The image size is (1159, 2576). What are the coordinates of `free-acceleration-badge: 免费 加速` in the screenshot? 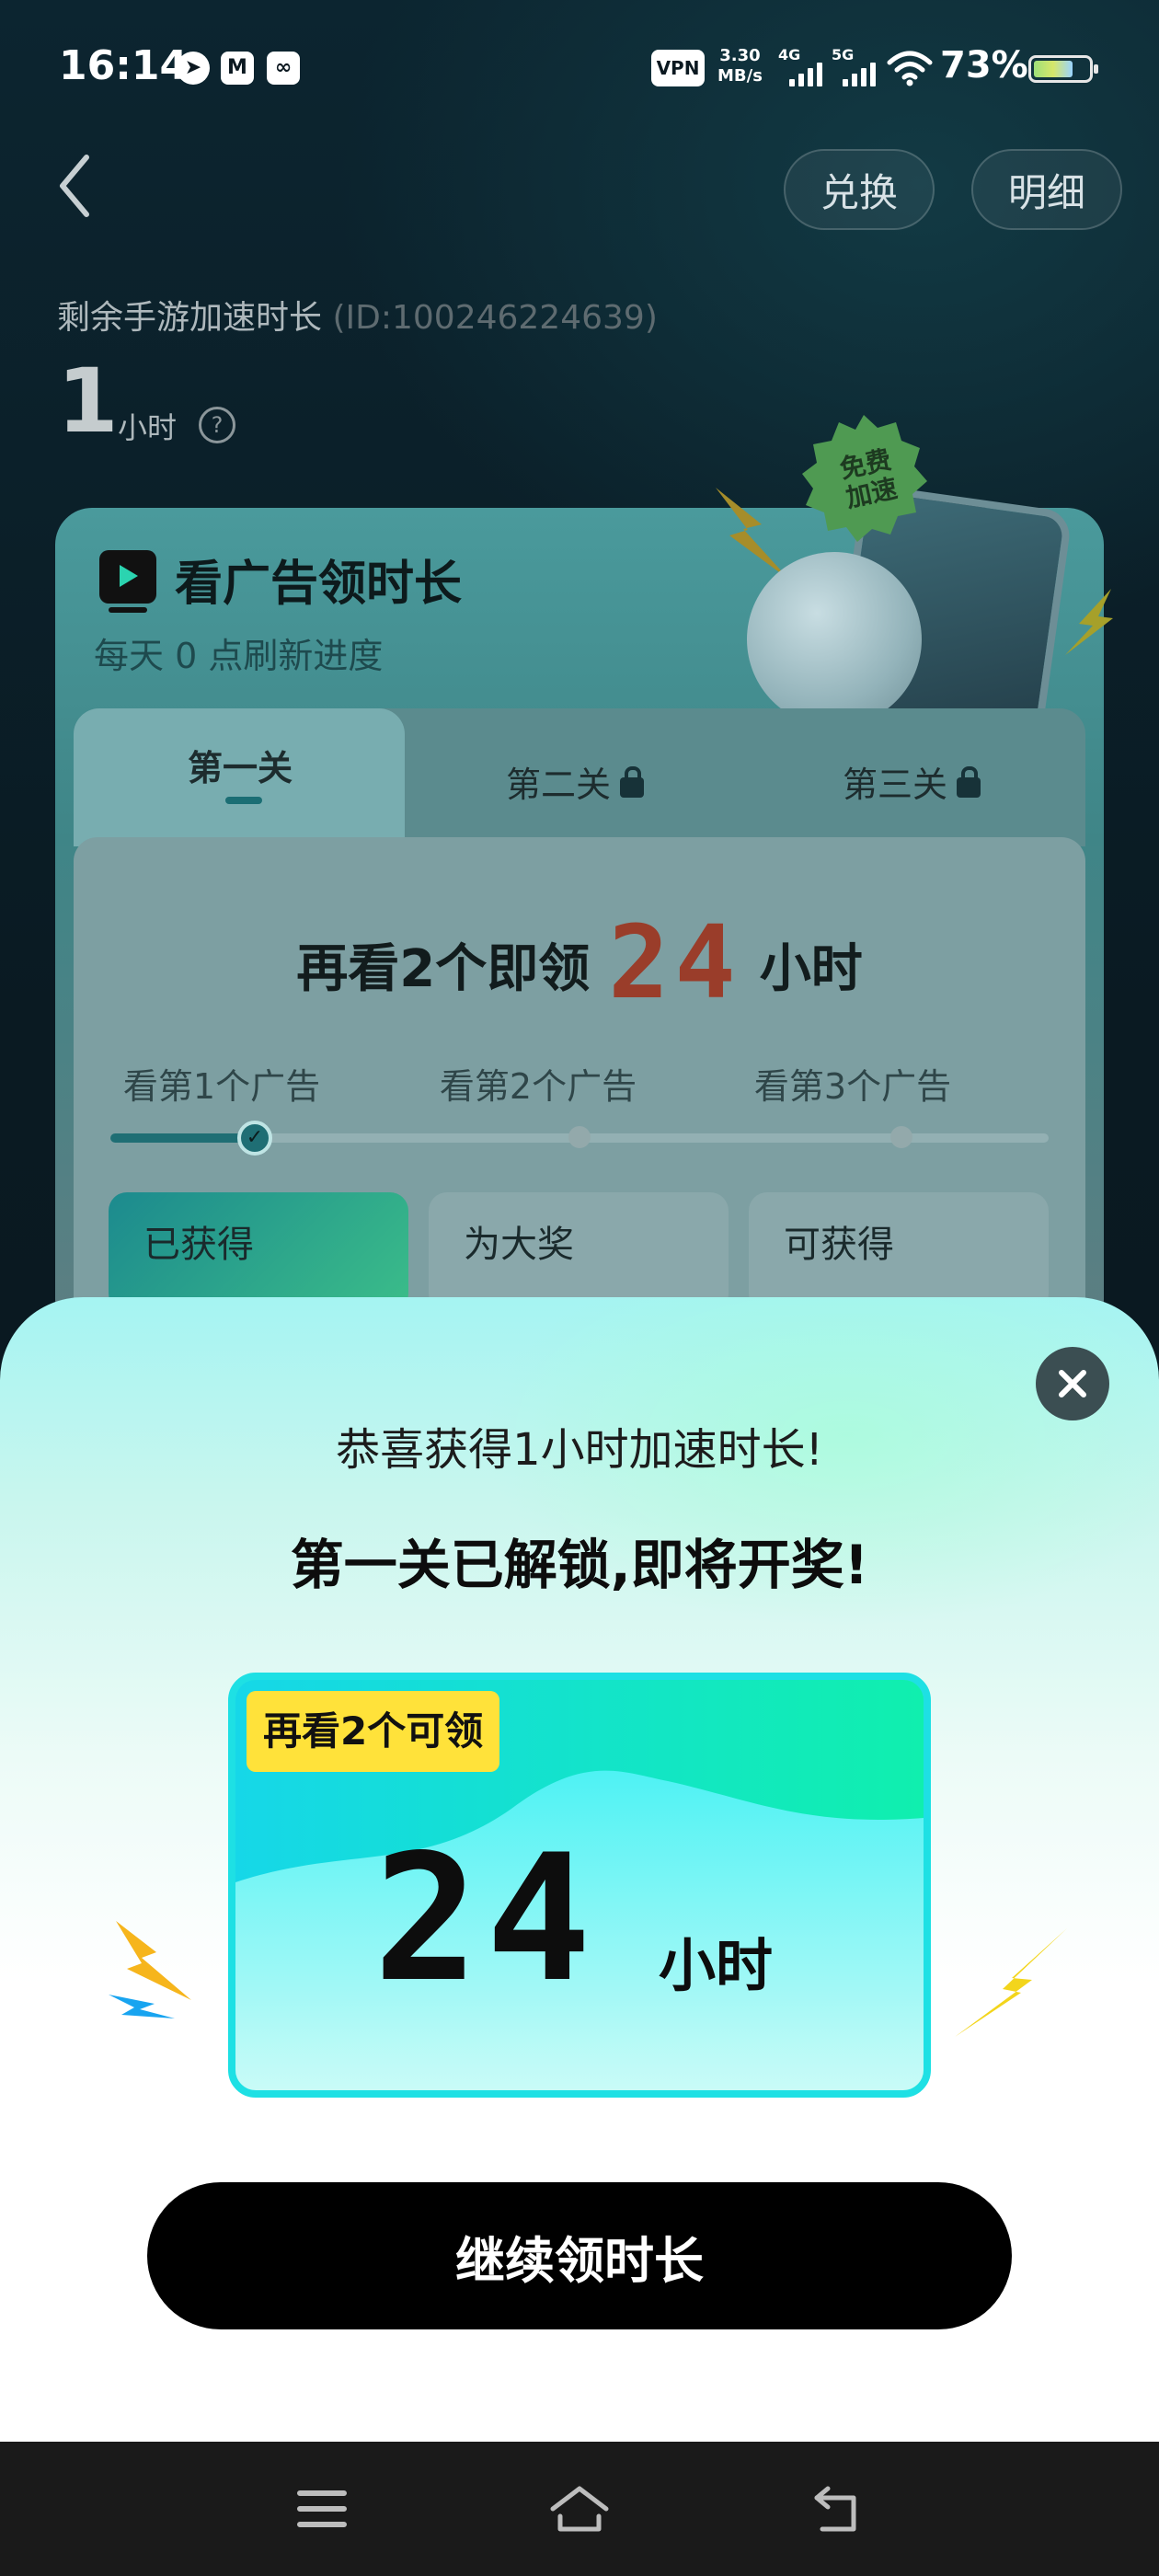 It's located at (864, 478).